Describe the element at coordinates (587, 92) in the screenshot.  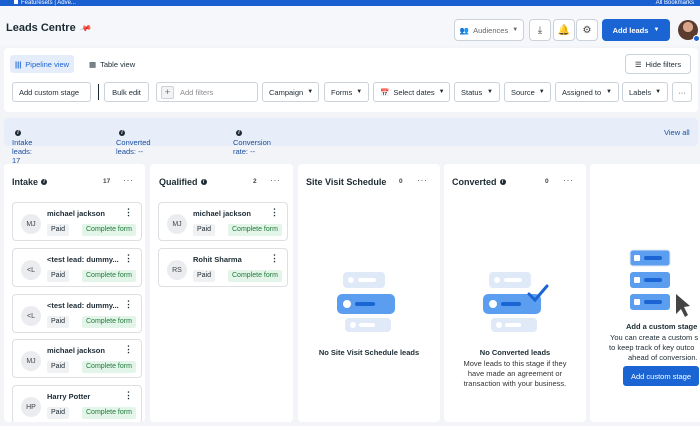
I see `assigned-to-filter: Assigned to ▼` at that location.